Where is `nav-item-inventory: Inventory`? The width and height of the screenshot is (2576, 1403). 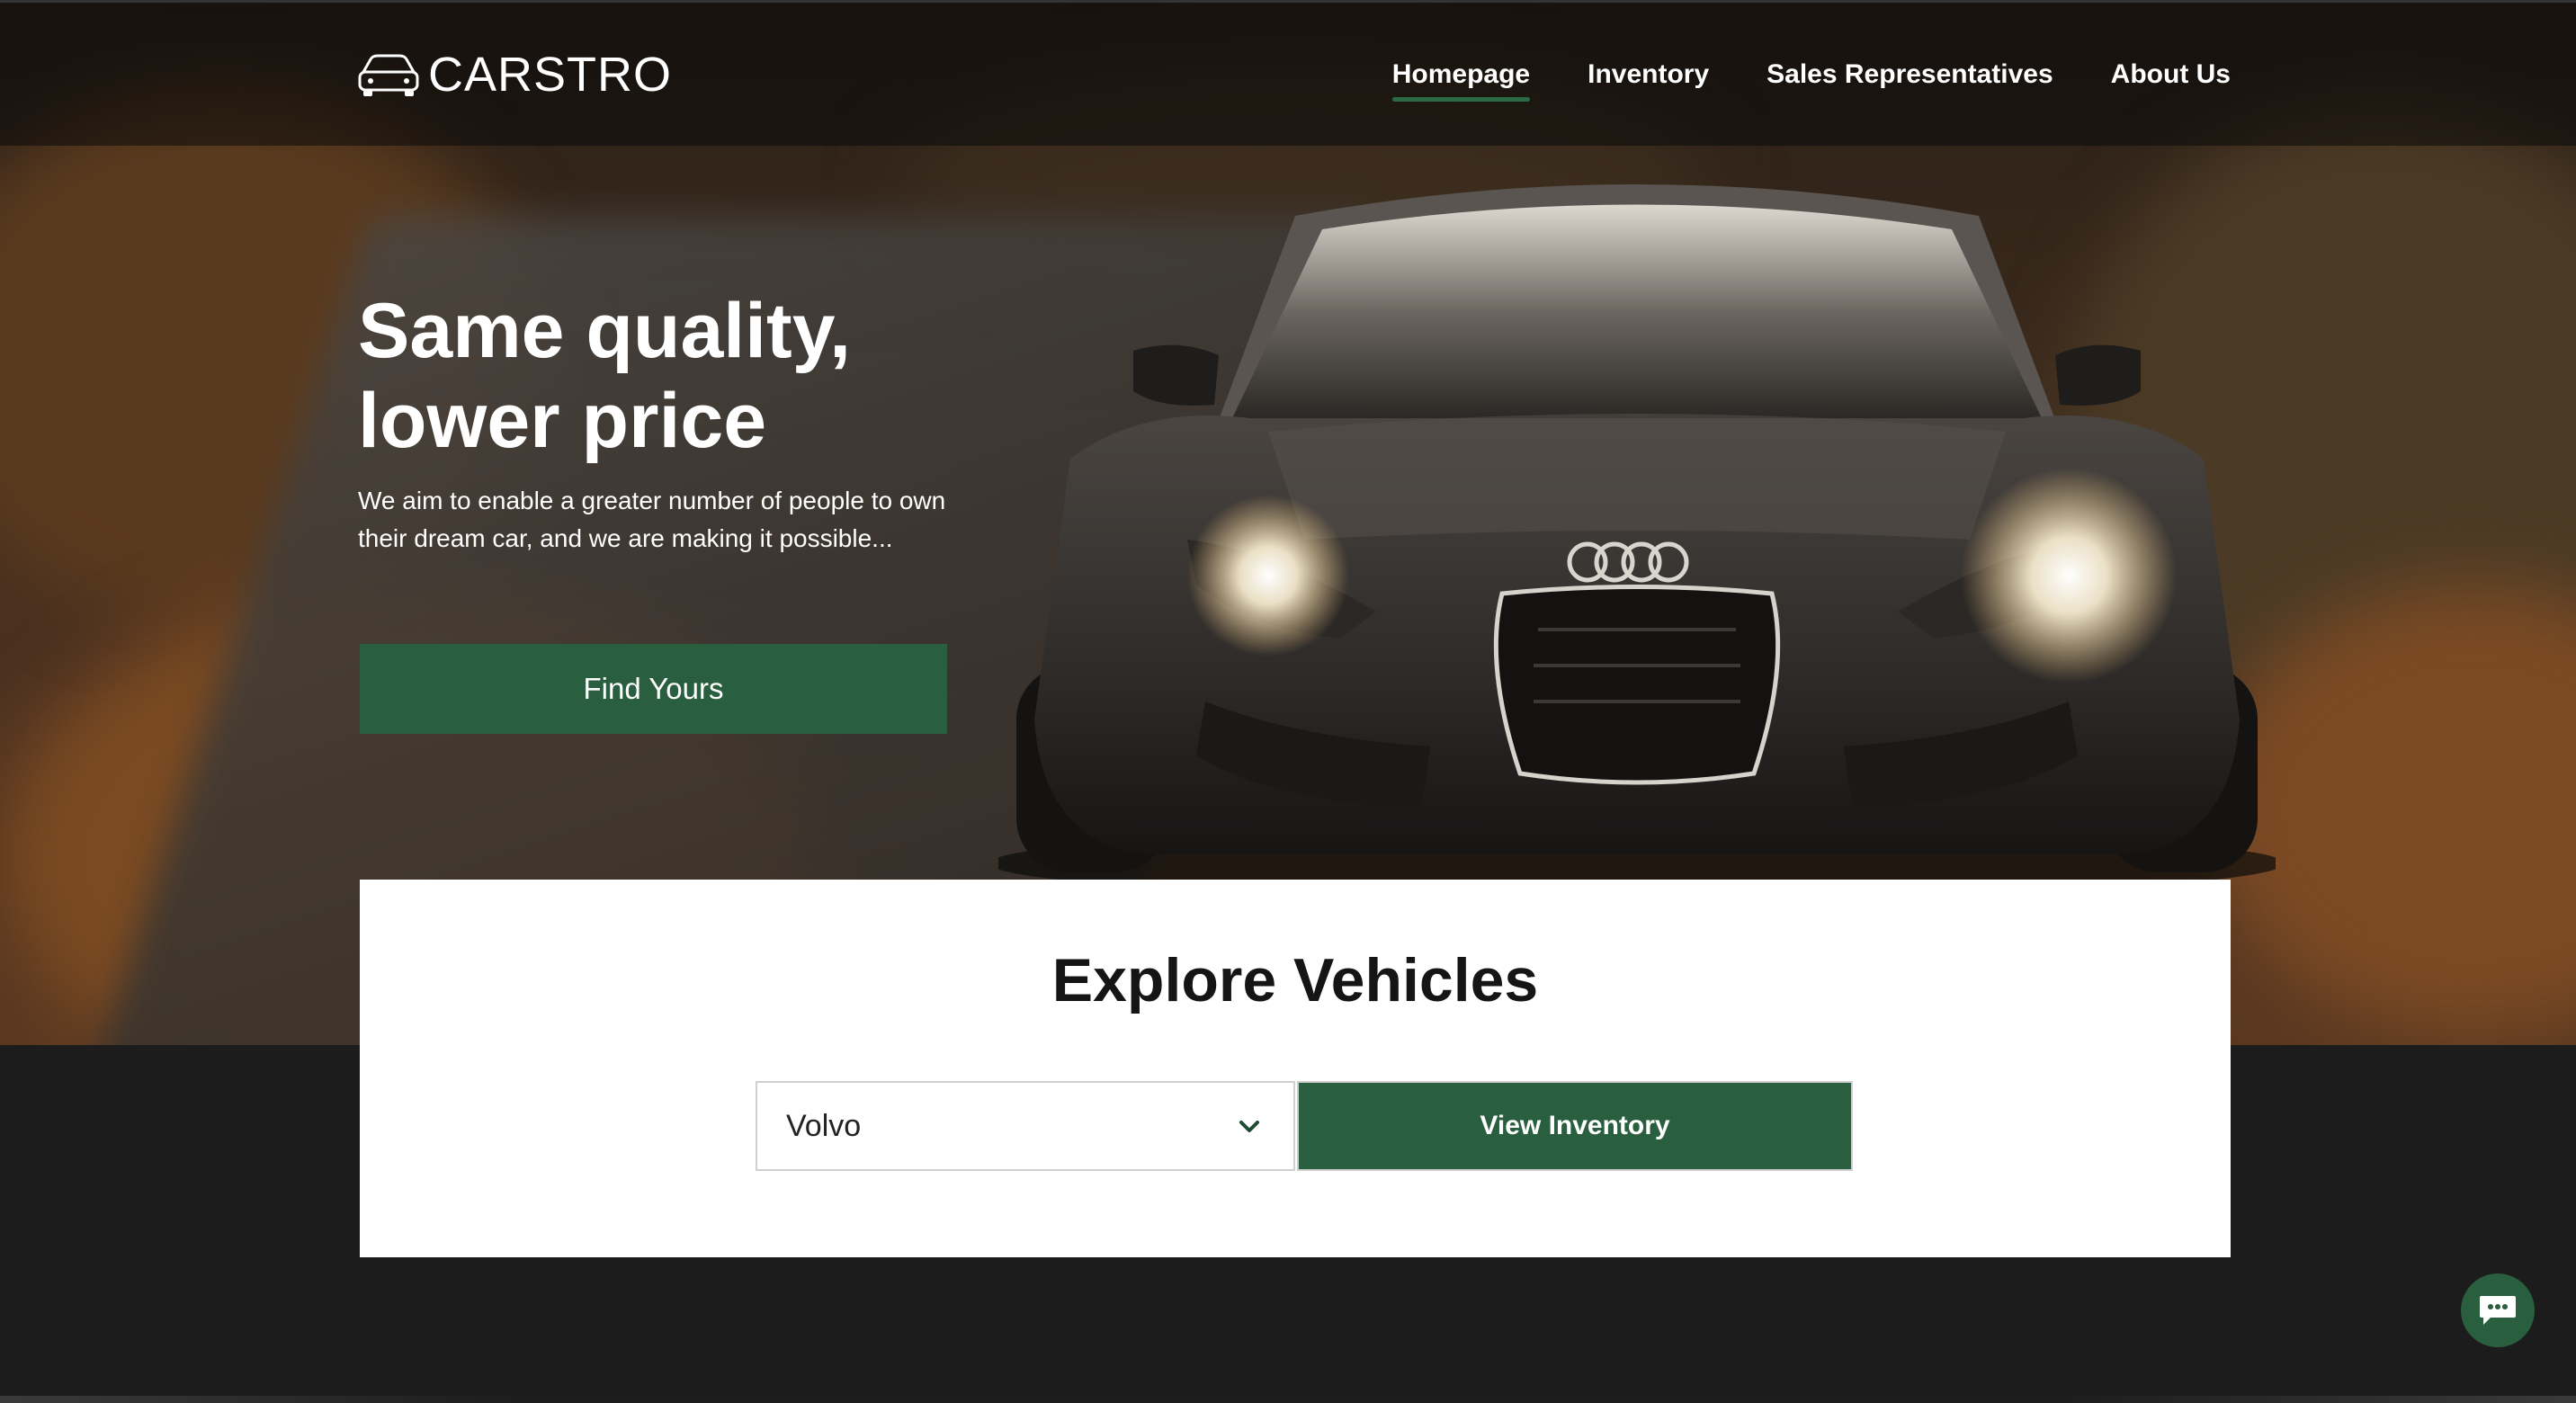
nav-item-inventory: Inventory is located at coordinates (1648, 75).